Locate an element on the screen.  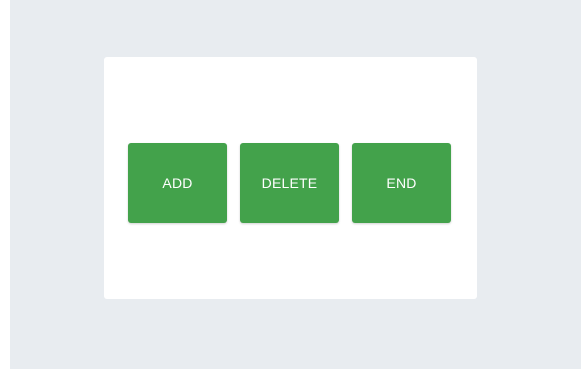
add-button: ADD is located at coordinates (177, 183).